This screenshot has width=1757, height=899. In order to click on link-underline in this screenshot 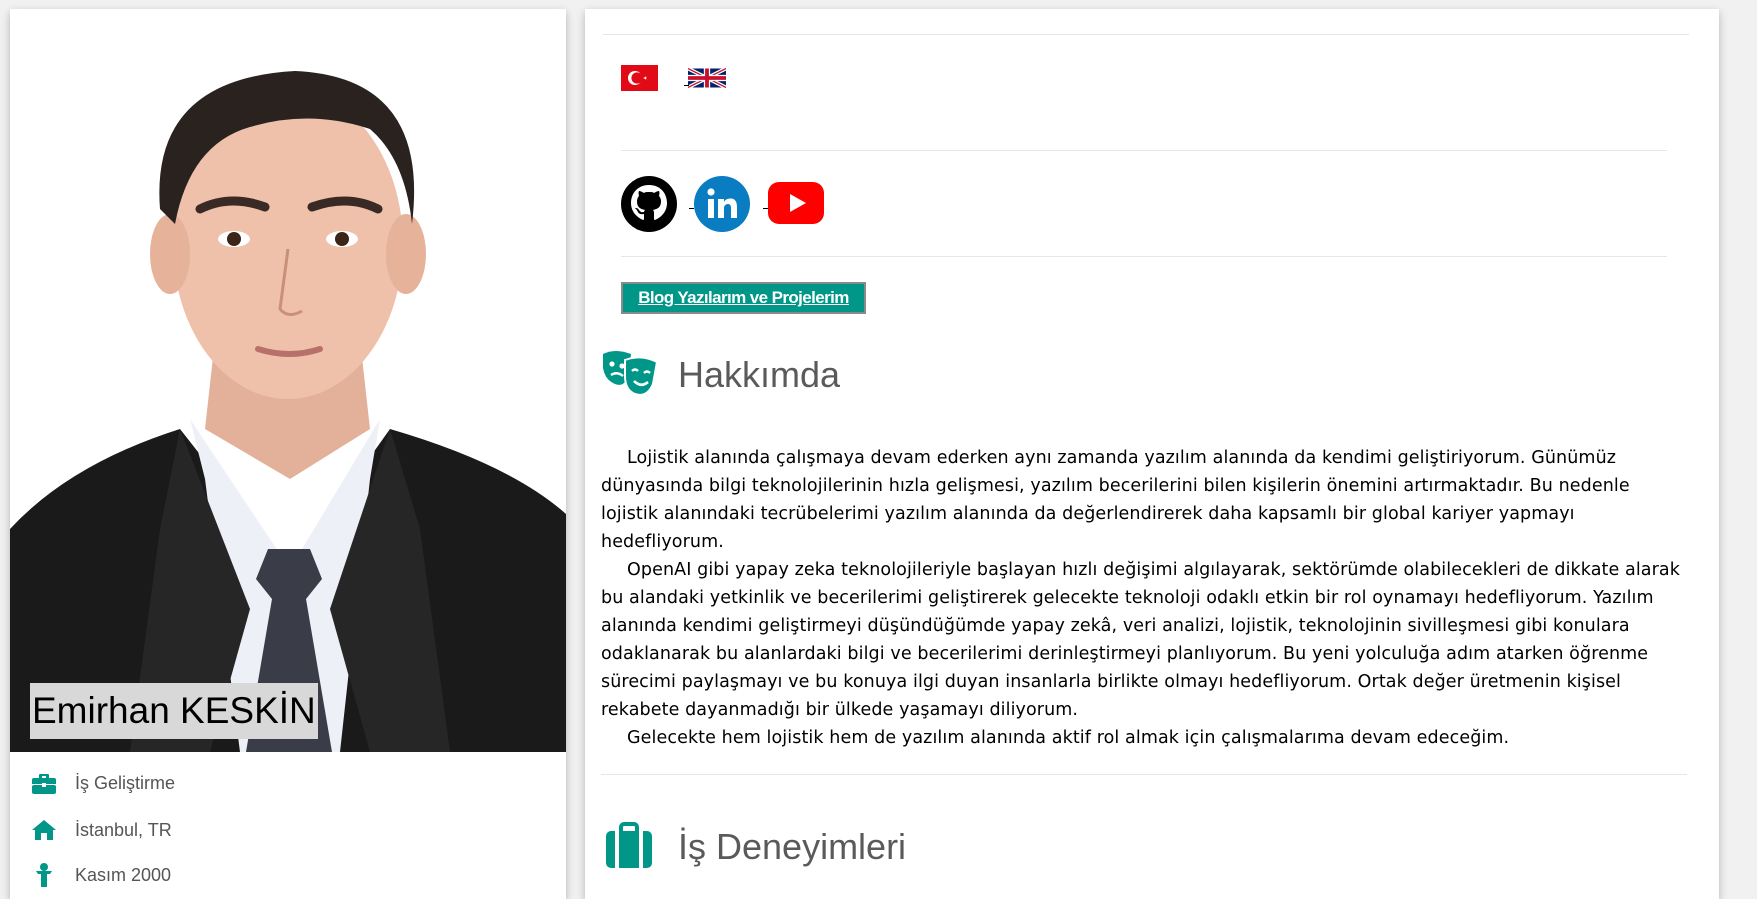, I will do `click(686, 85)`.